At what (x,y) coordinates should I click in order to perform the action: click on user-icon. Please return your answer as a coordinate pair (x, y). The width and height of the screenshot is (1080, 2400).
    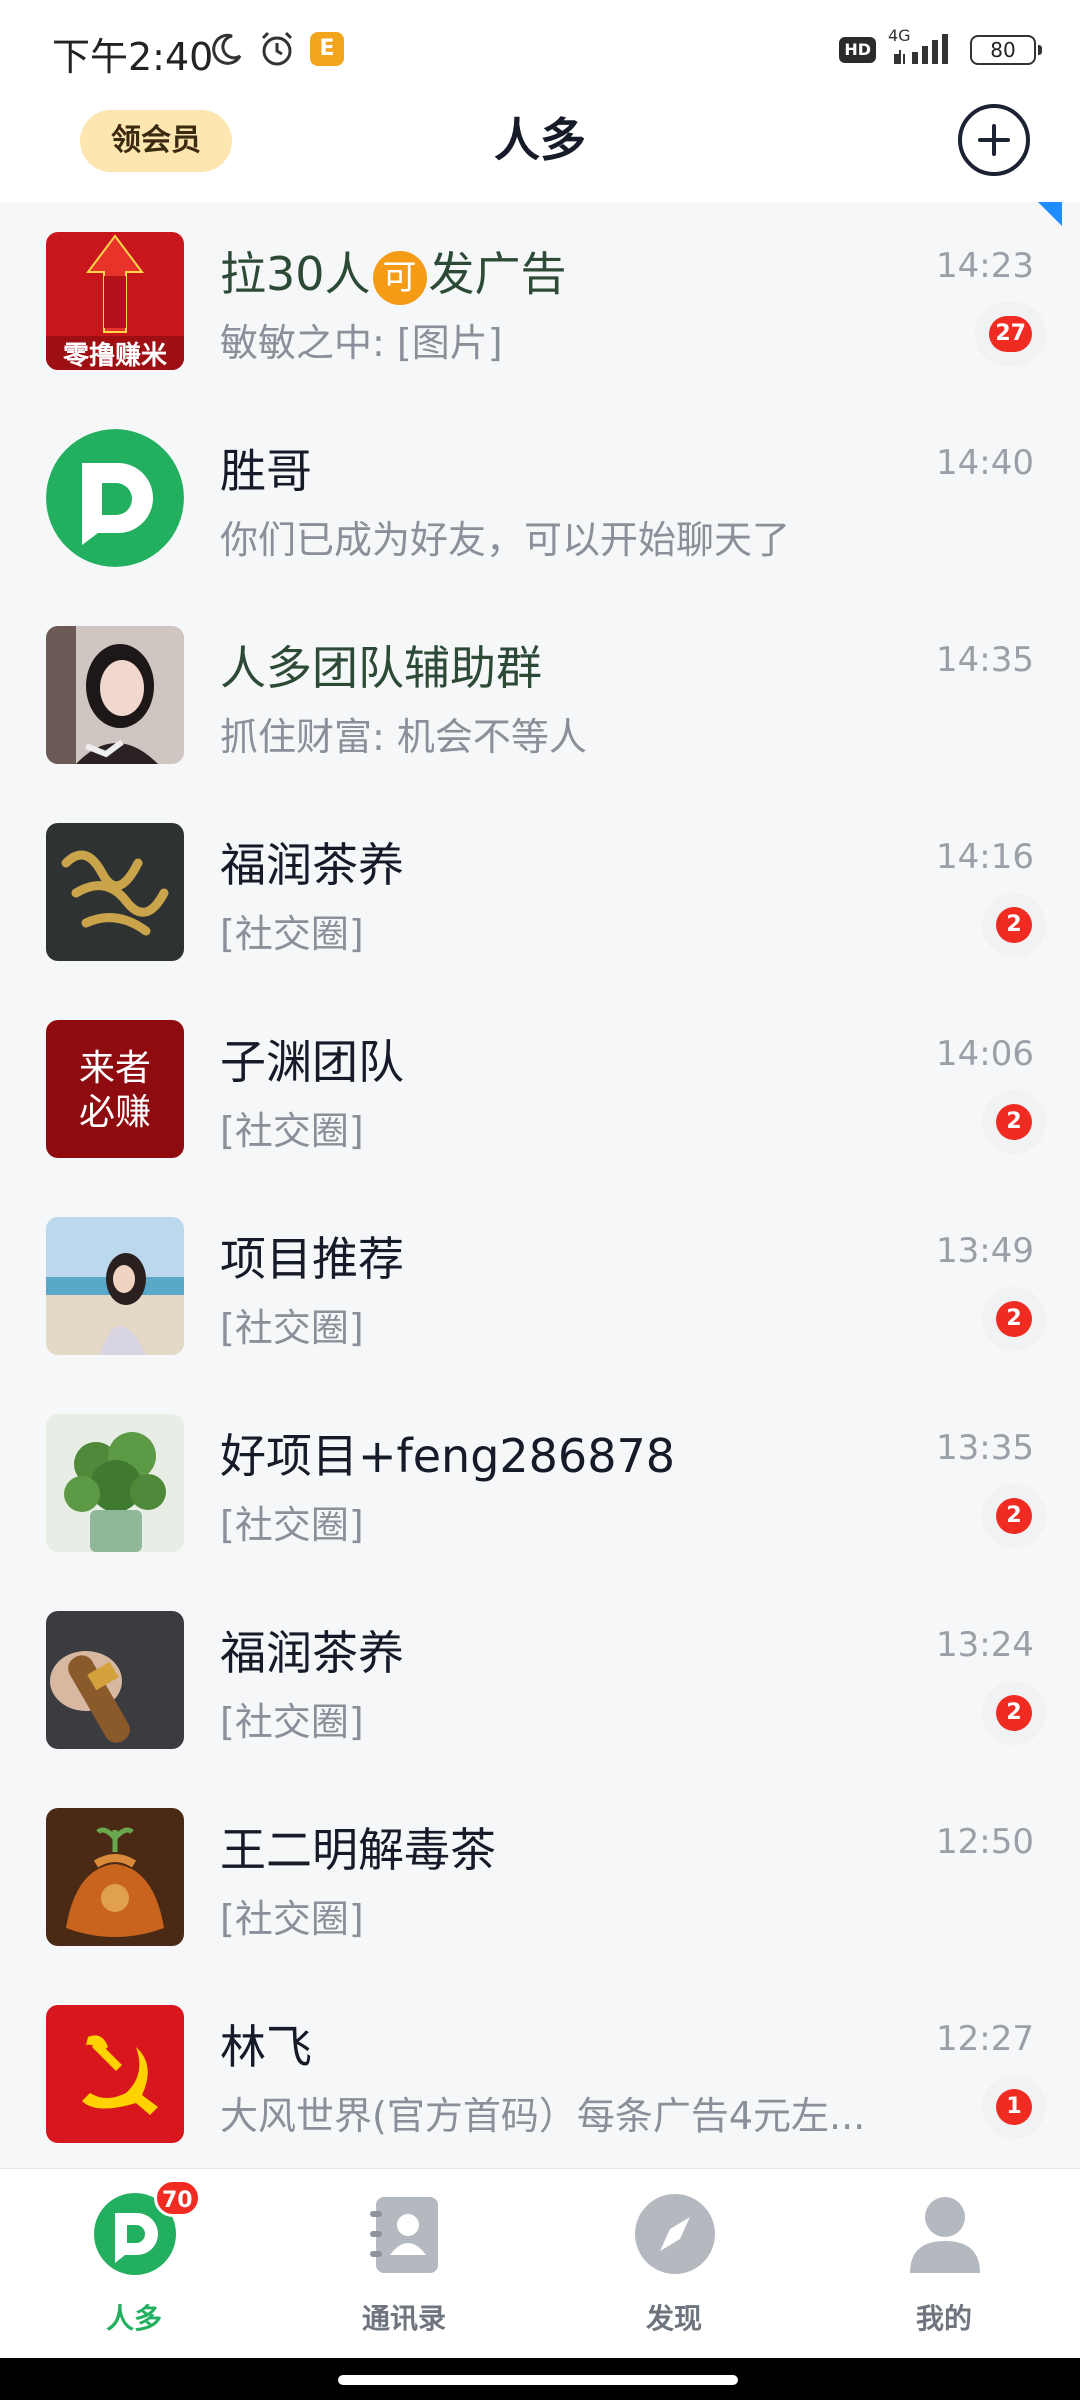
    Looking at the image, I should click on (945, 2235).